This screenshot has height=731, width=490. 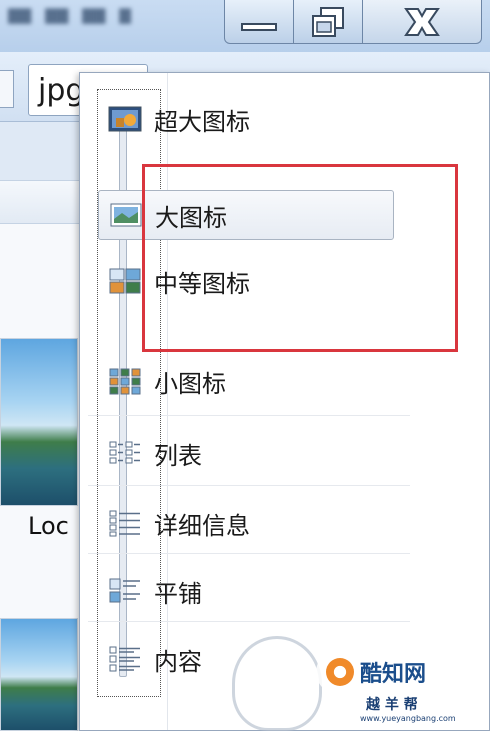 I want to click on maximize-button, so click(x=328, y=22).